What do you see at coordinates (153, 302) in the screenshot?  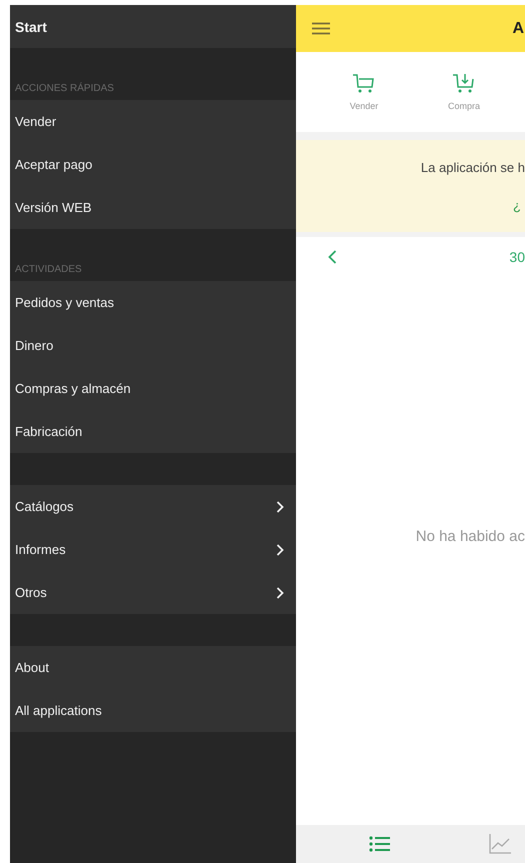 I see `drawer-item: Pedidos y ventas` at bounding box center [153, 302].